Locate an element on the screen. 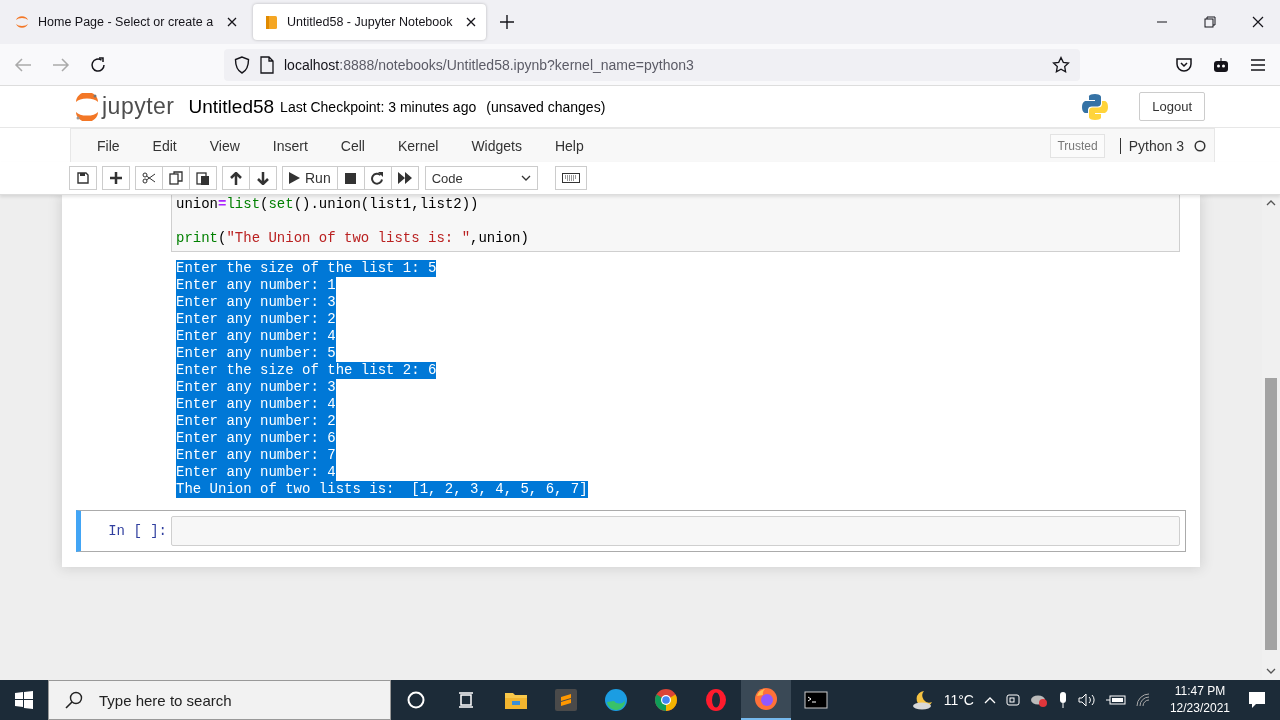 This screenshot has height=720, width=1280. chevron-down-icon is located at coordinates (525, 178).